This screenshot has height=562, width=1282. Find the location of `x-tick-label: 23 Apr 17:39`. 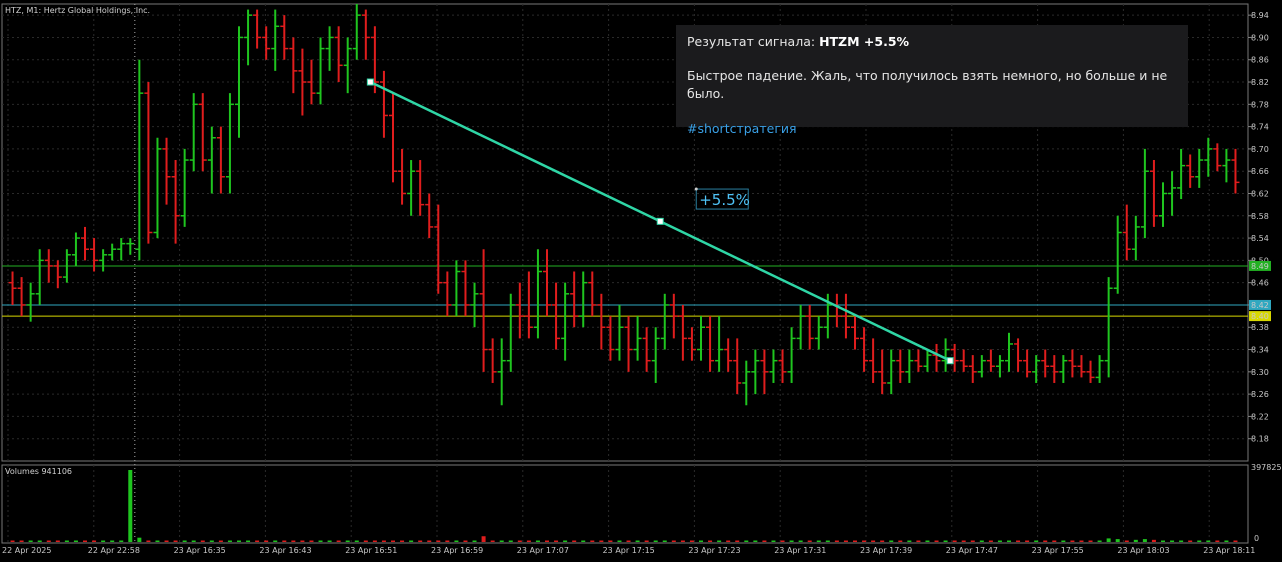

x-tick-label: 23 Apr 17:39 is located at coordinates (886, 550).